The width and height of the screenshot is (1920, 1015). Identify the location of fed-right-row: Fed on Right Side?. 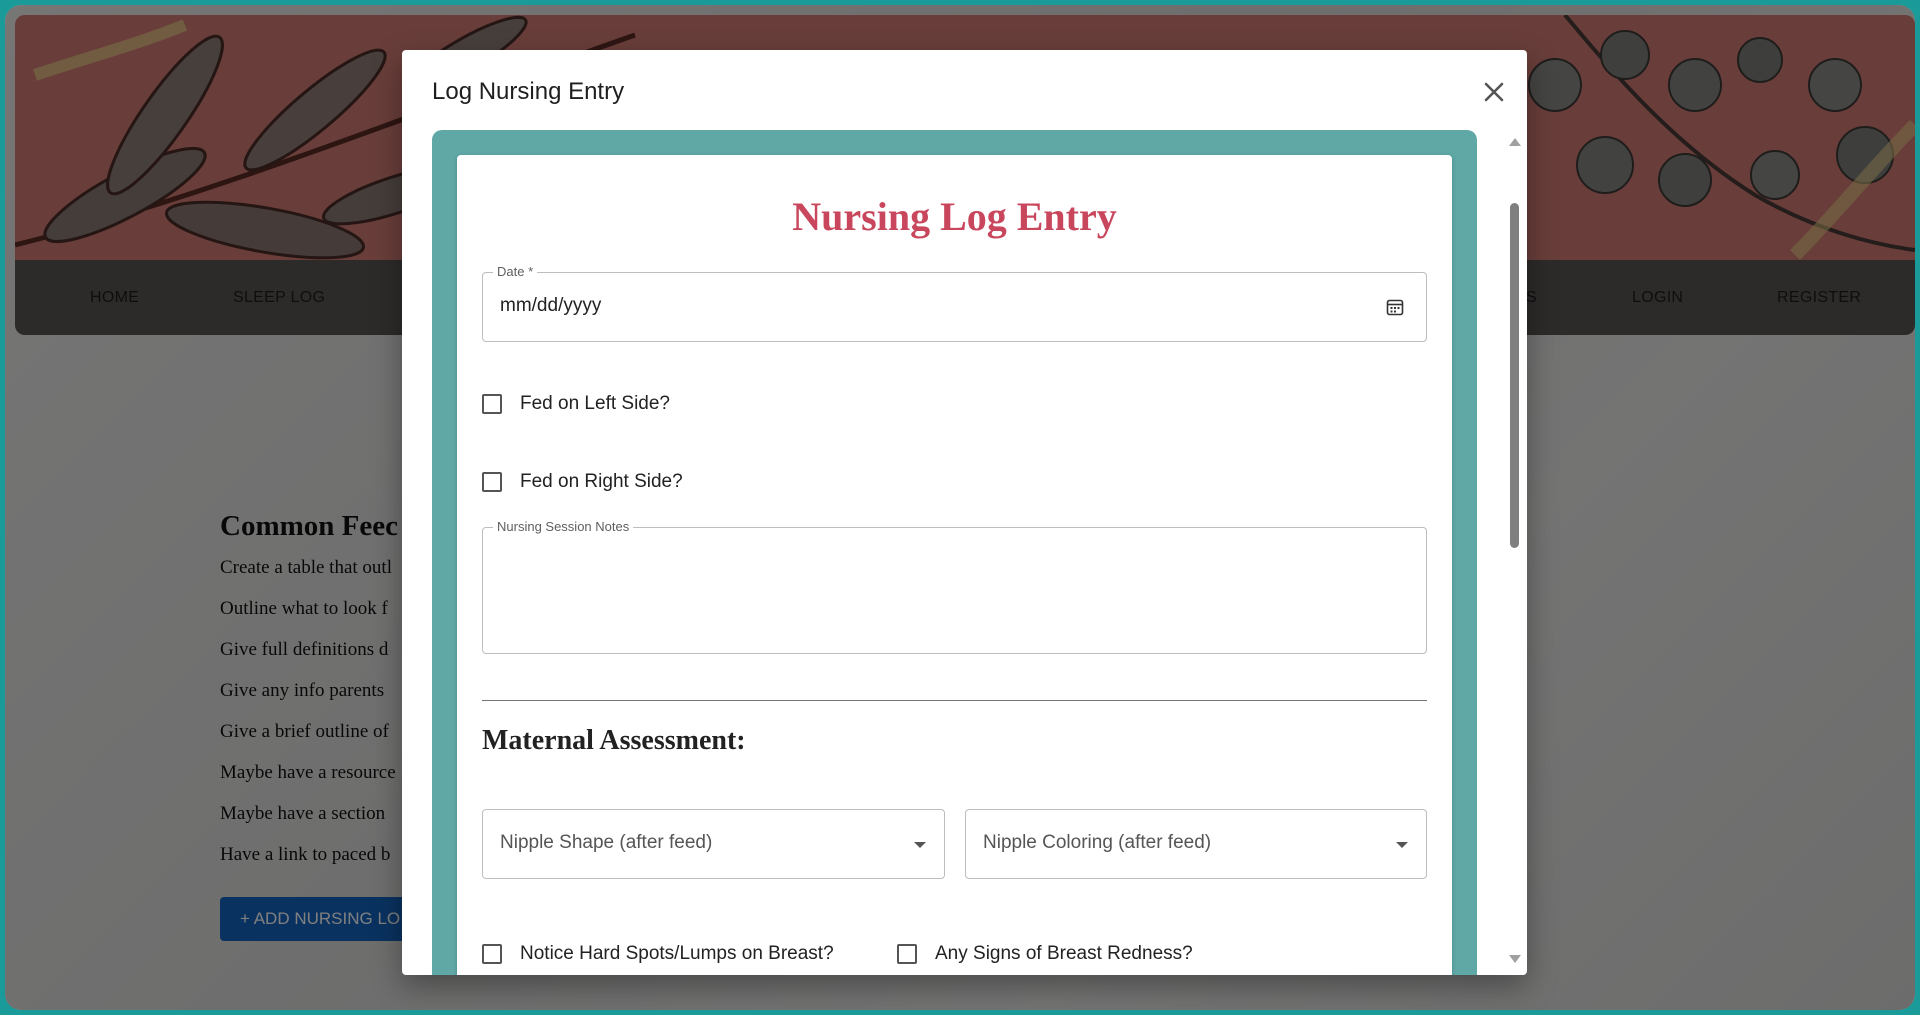
(582, 482).